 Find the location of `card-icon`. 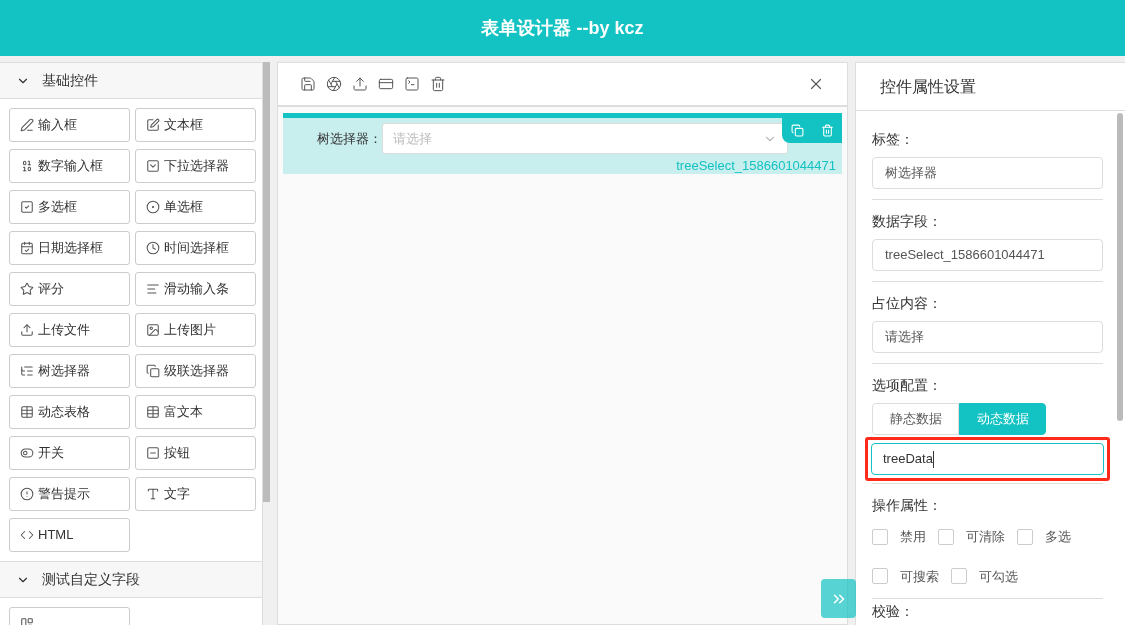

card-icon is located at coordinates (386, 84).